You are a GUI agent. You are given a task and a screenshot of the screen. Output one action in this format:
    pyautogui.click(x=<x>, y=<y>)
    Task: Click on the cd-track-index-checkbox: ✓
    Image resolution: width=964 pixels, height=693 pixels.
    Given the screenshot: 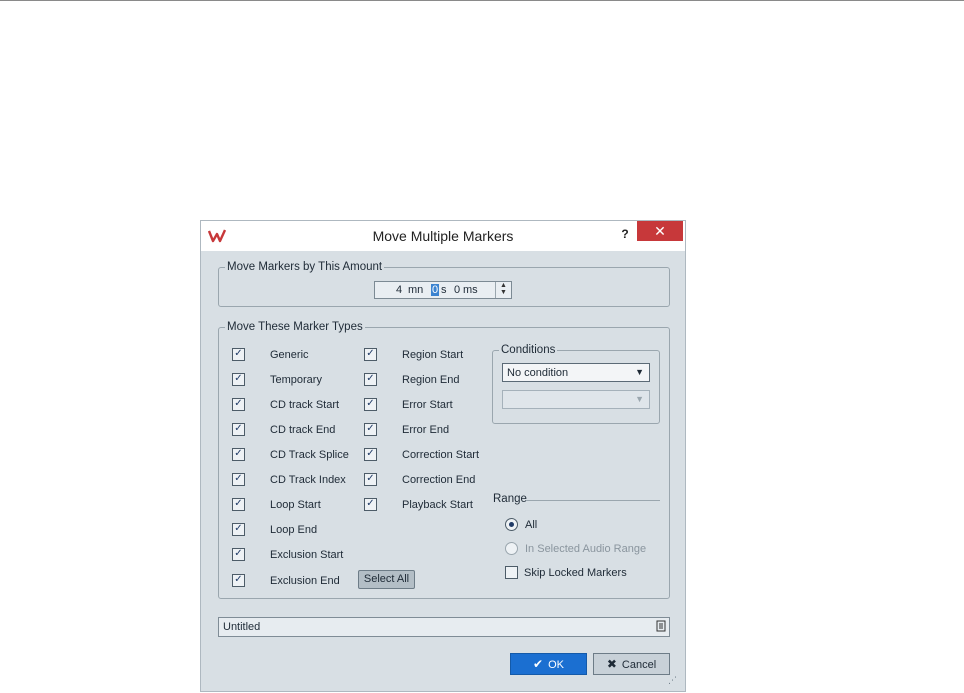 What is the action you would take?
    pyautogui.click(x=238, y=479)
    